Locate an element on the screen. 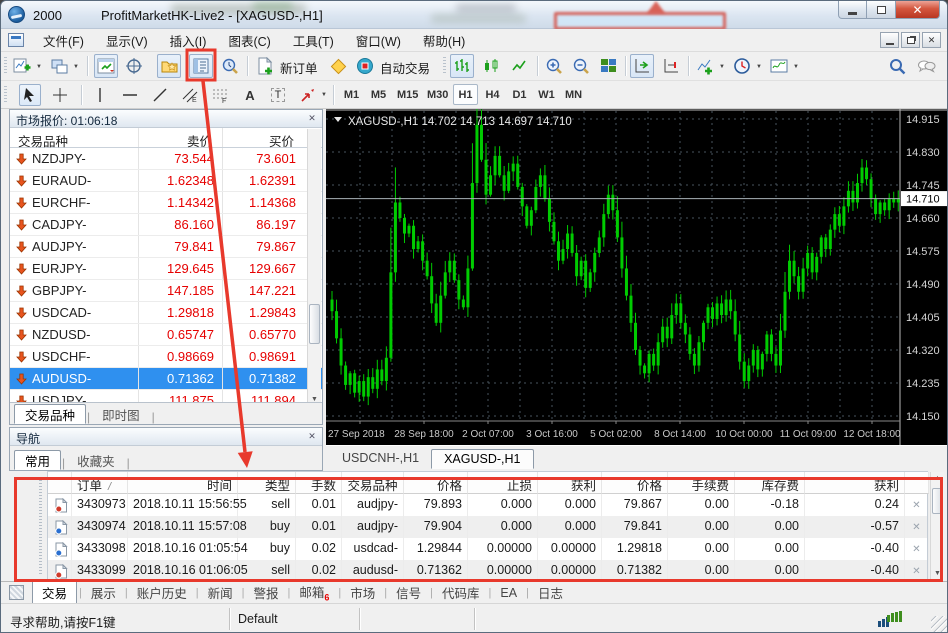 The height and width of the screenshot is (633, 948). zoom-out-button is located at coordinates (581, 66).